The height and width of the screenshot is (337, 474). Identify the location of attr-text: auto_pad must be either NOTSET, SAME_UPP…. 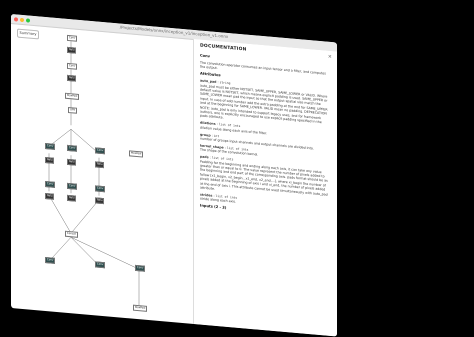
(264, 104).